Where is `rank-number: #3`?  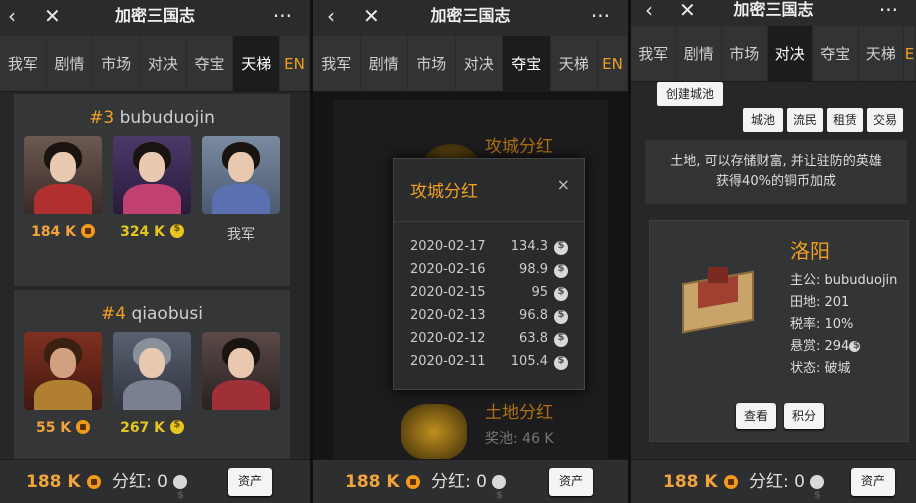 rank-number: #3 is located at coordinates (102, 118).